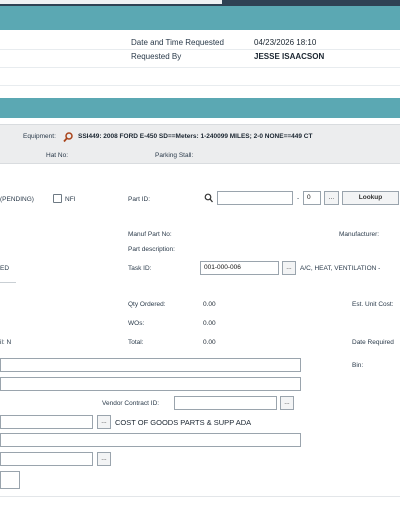 The height and width of the screenshot is (516, 400). I want to click on section-header-bar, so click(200, 18).